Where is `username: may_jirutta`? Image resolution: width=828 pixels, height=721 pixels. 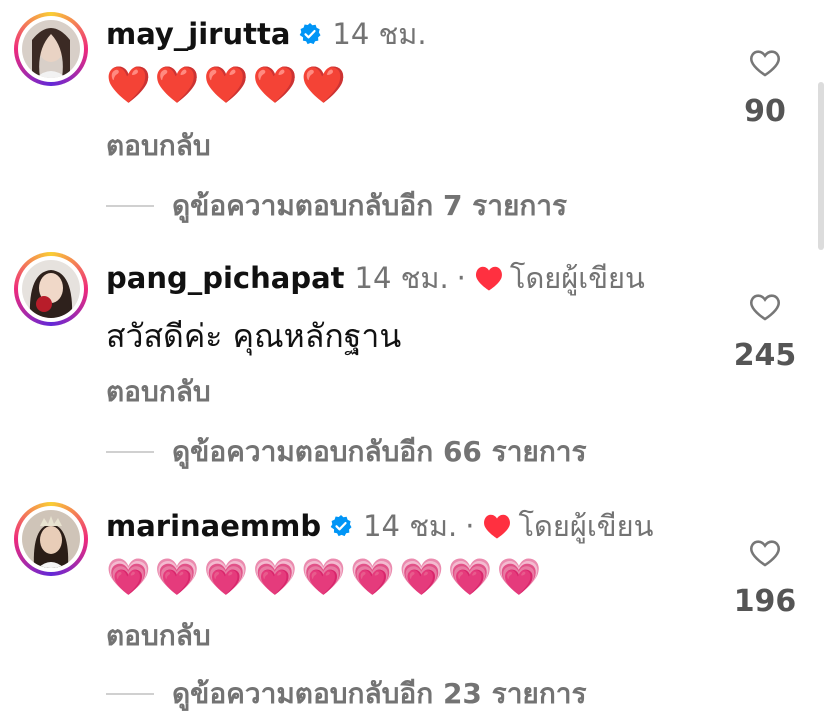
username: may_jirutta is located at coordinates (198, 34).